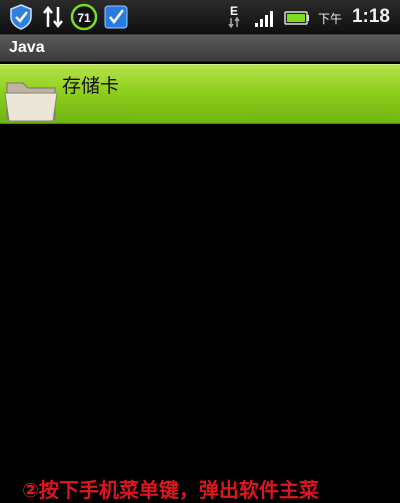 The width and height of the screenshot is (400, 503). I want to click on checkmark-app-icon, so click(116, 17).